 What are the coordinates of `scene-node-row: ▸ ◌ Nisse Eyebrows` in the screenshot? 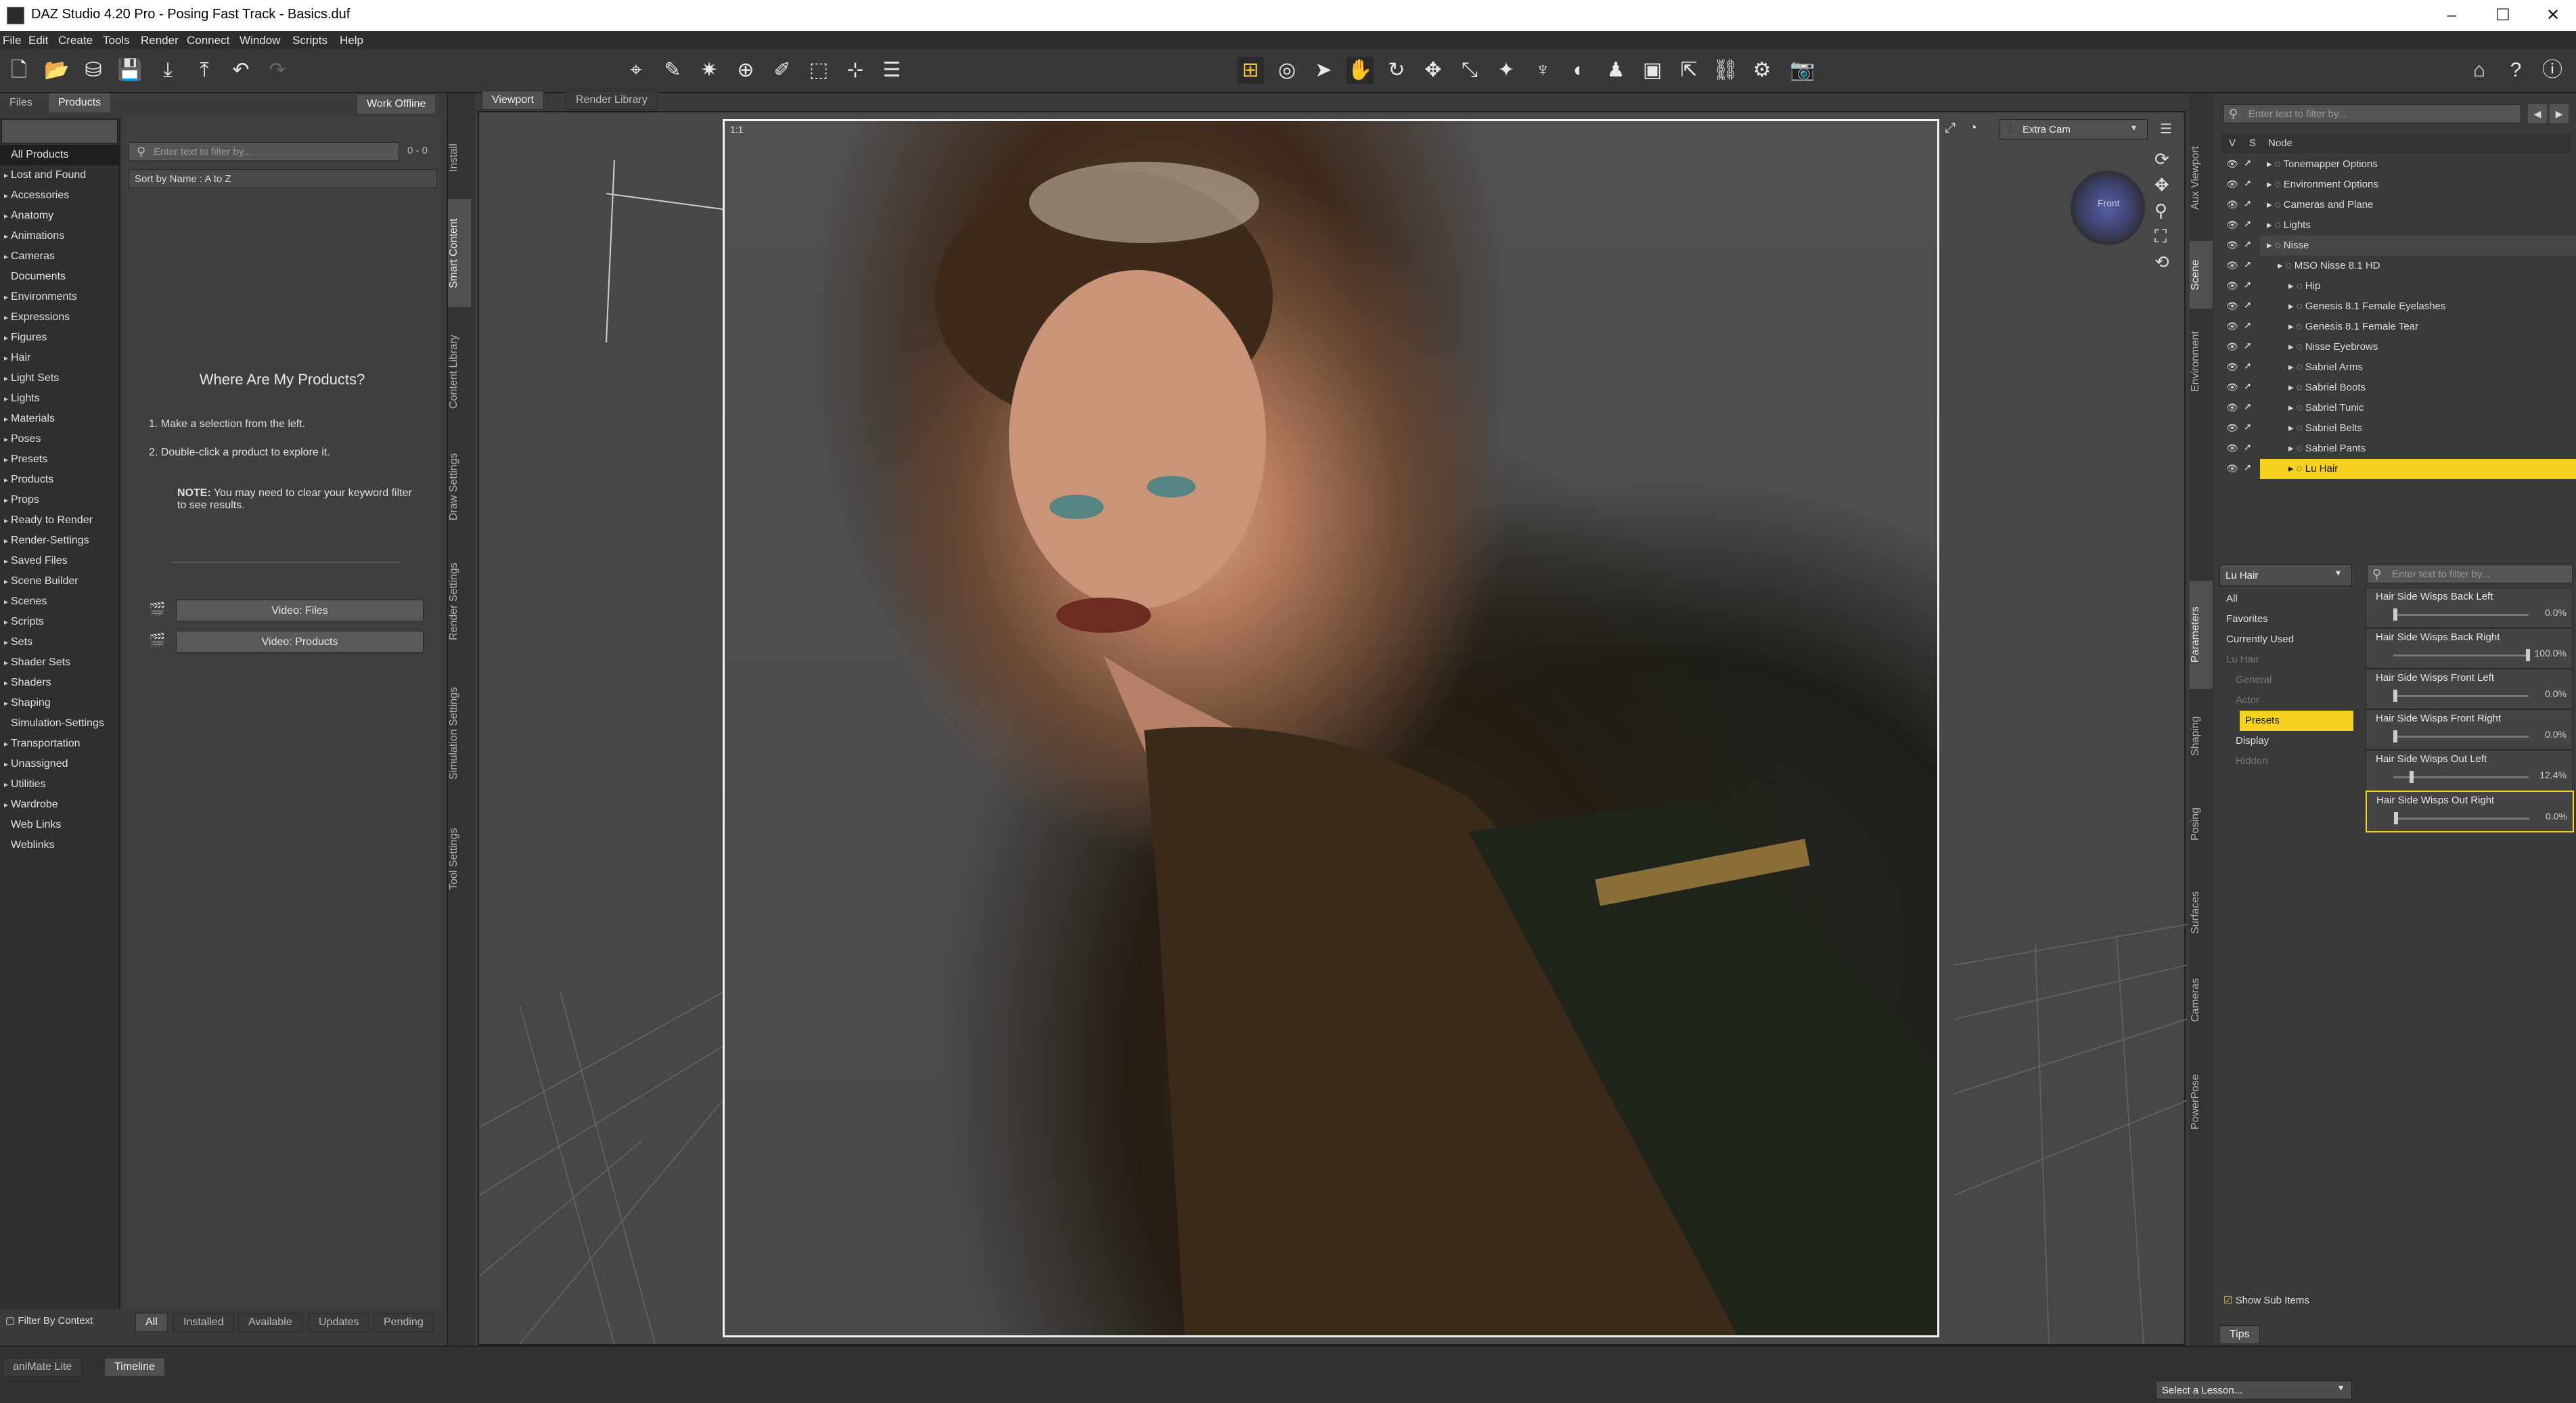 It's located at (2418, 347).